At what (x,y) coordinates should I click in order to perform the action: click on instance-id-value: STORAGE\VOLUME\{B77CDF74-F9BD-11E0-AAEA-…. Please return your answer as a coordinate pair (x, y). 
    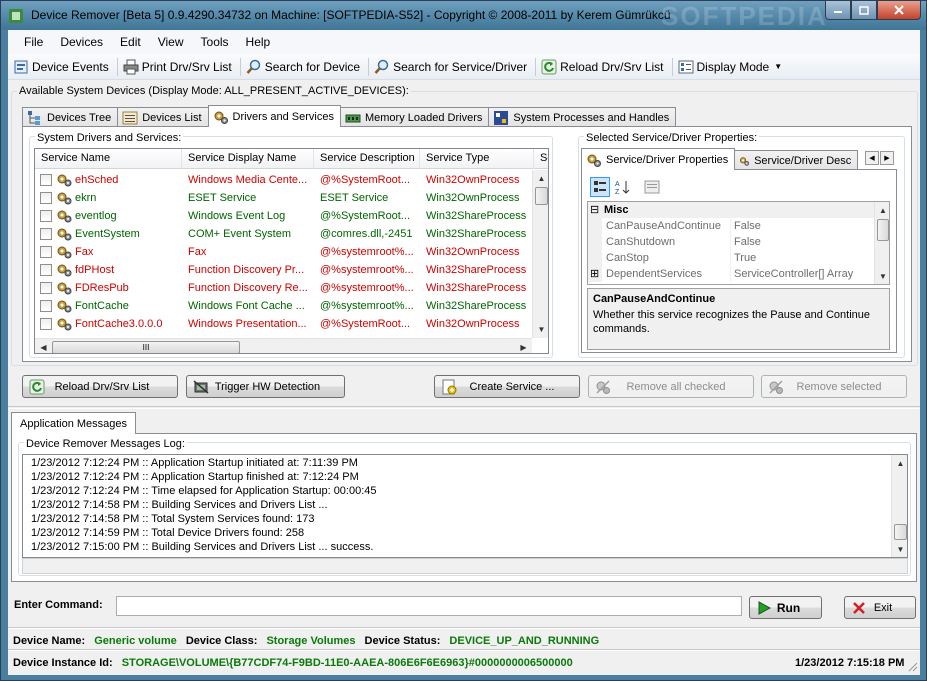
    Looking at the image, I should click on (347, 663).